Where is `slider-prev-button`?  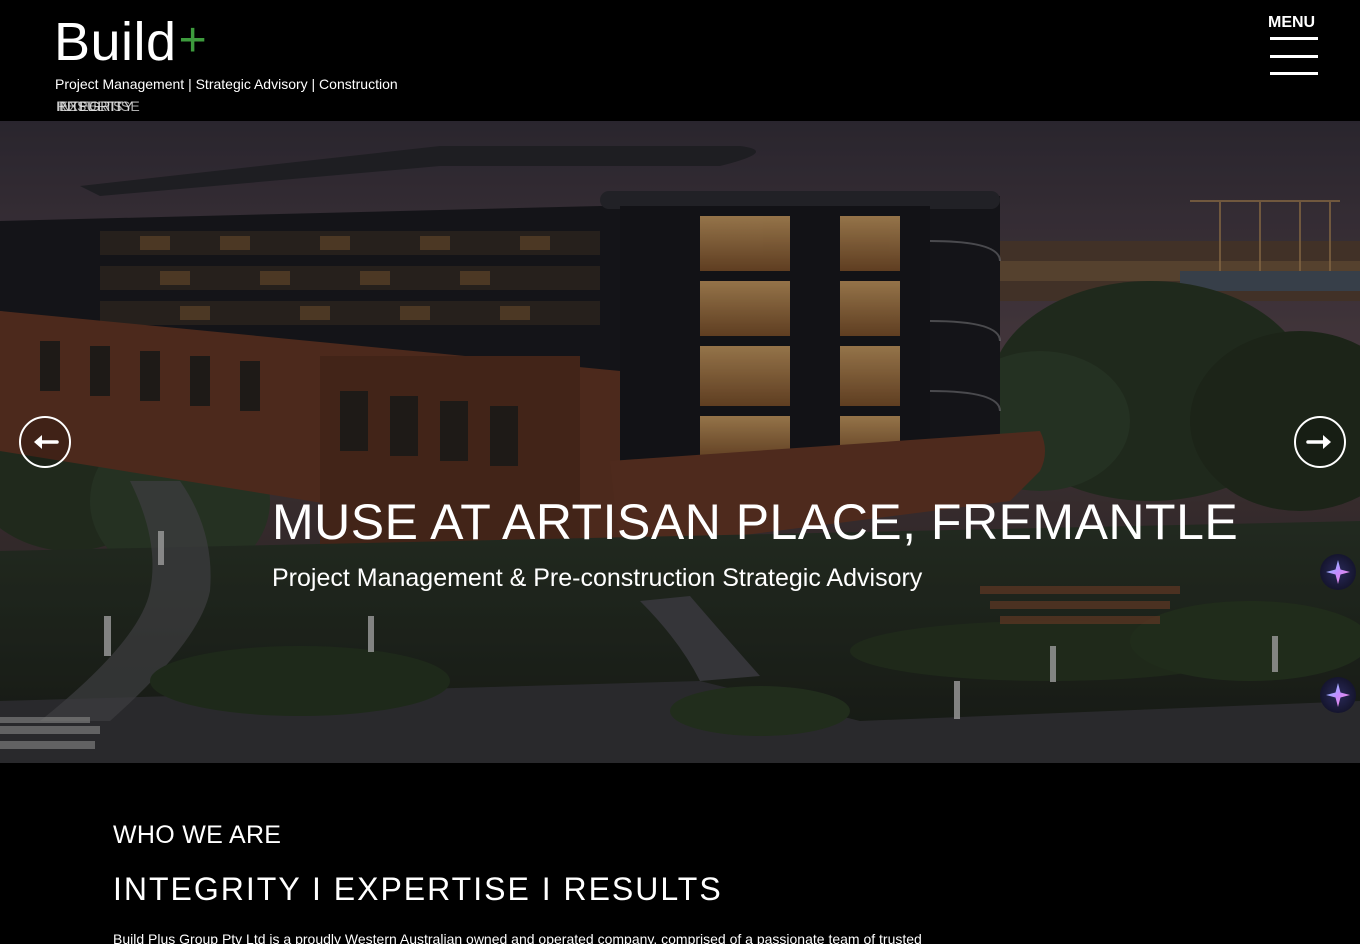 slider-prev-button is located at coordinates (45, 442).